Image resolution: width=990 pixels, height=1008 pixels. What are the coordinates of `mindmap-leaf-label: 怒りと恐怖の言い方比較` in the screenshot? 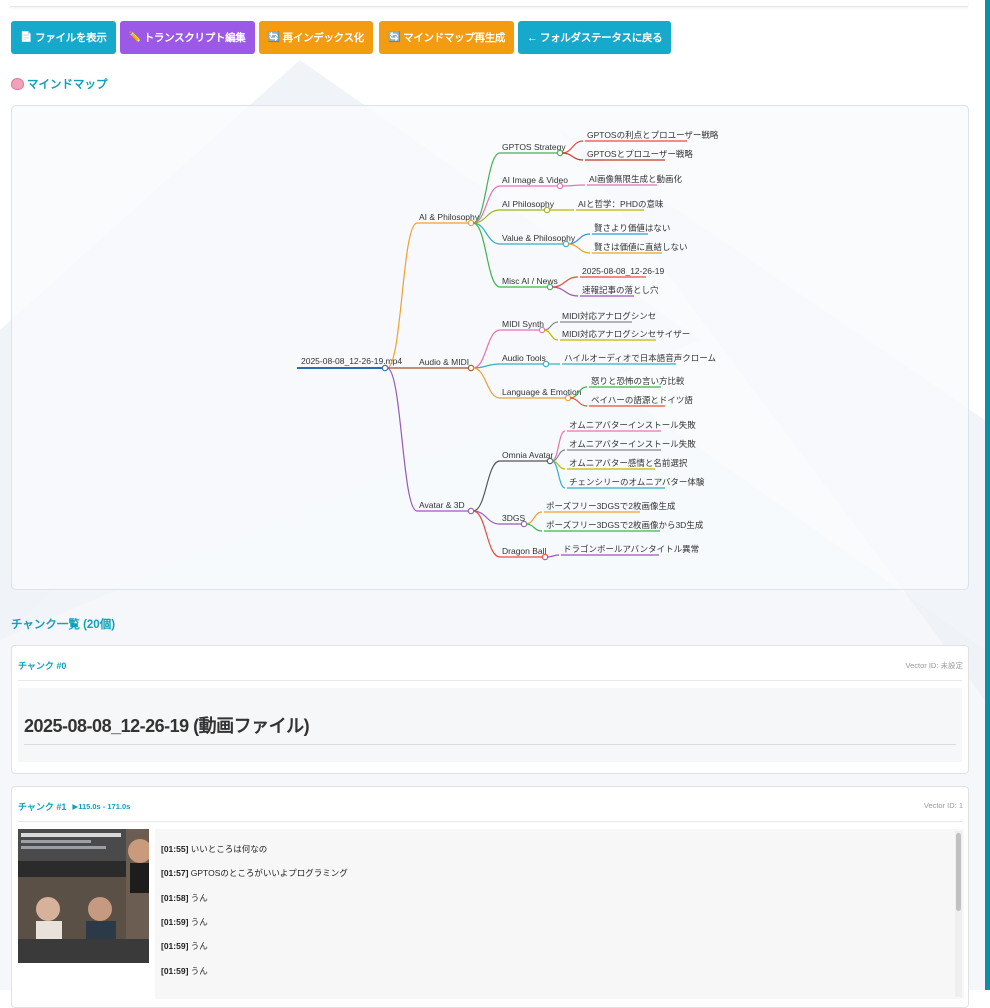 It's located at (638, 381).